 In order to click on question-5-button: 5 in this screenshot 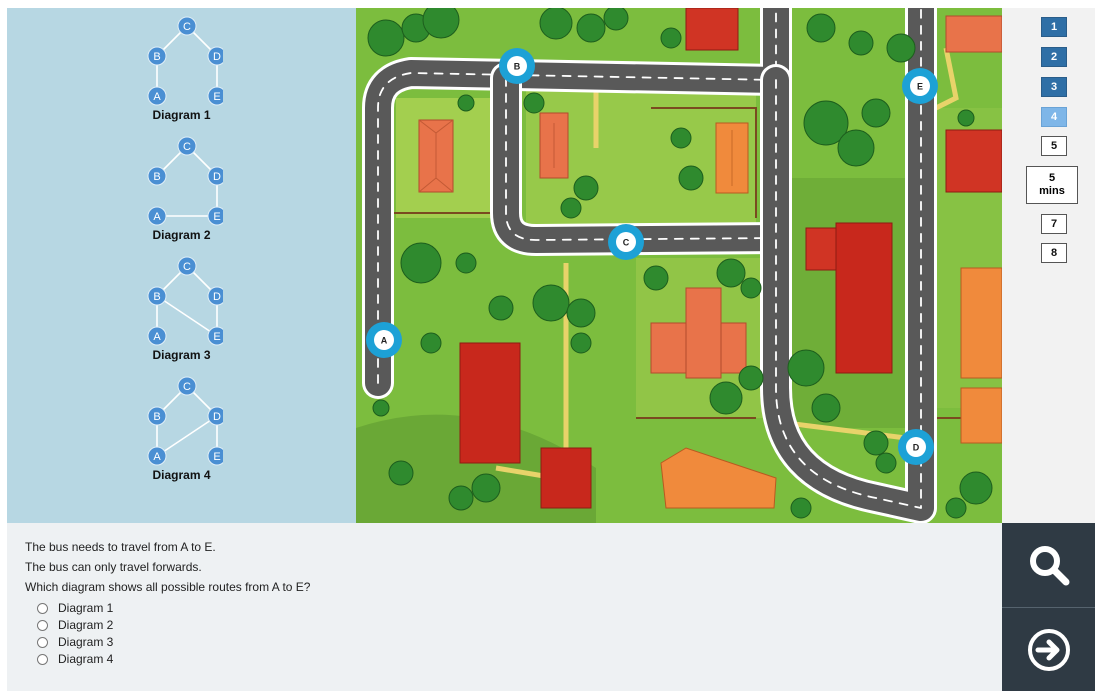, I will do `click(1054, 146)`.